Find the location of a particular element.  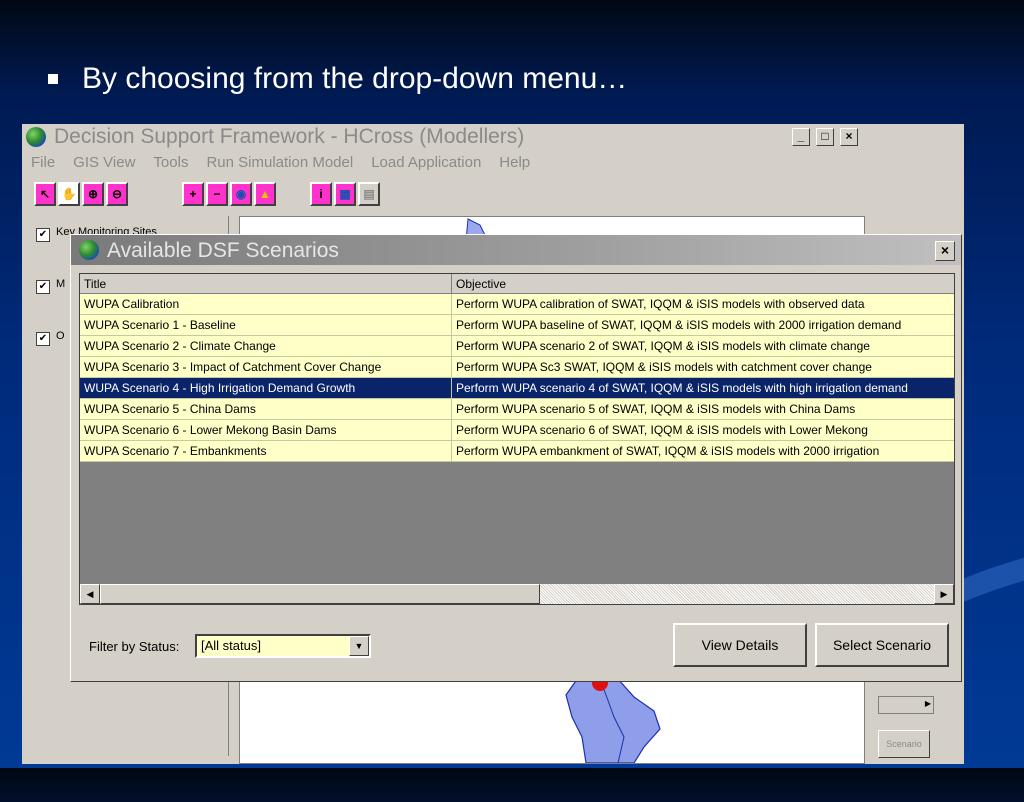

scrollbar-thumb is located at coordinates (320, 594).